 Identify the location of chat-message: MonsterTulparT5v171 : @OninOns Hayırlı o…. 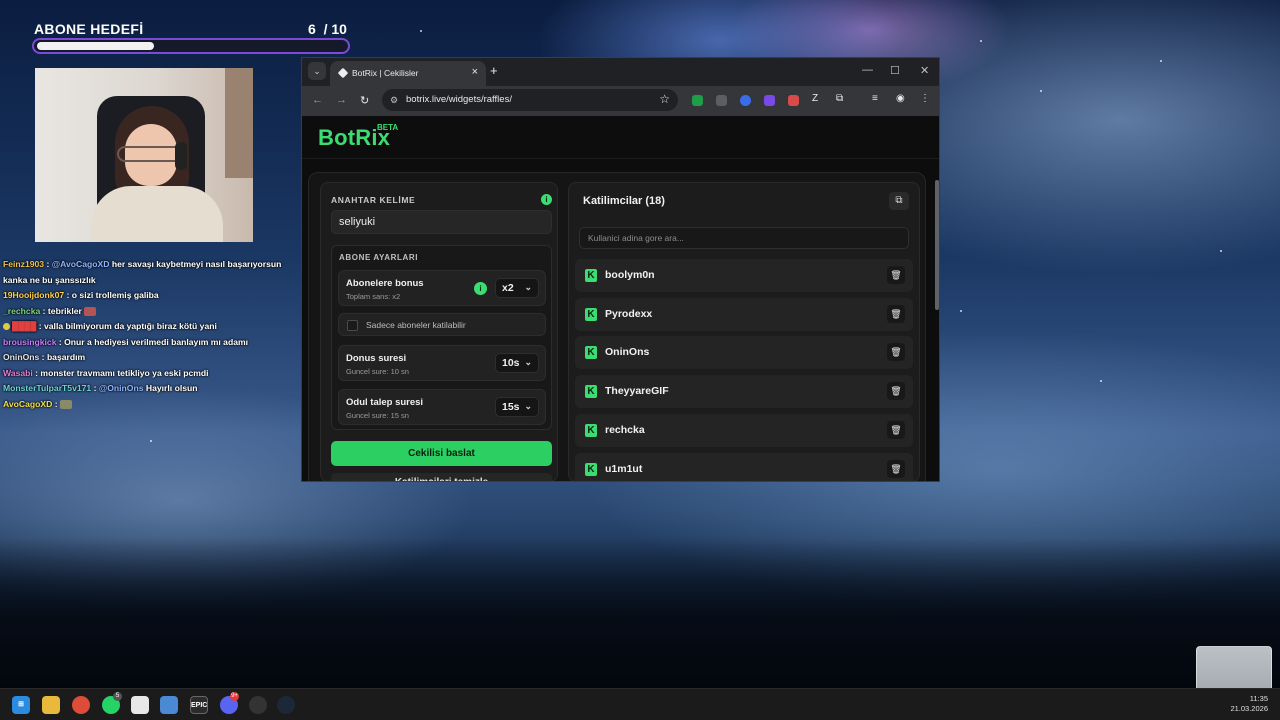
(100, 388).